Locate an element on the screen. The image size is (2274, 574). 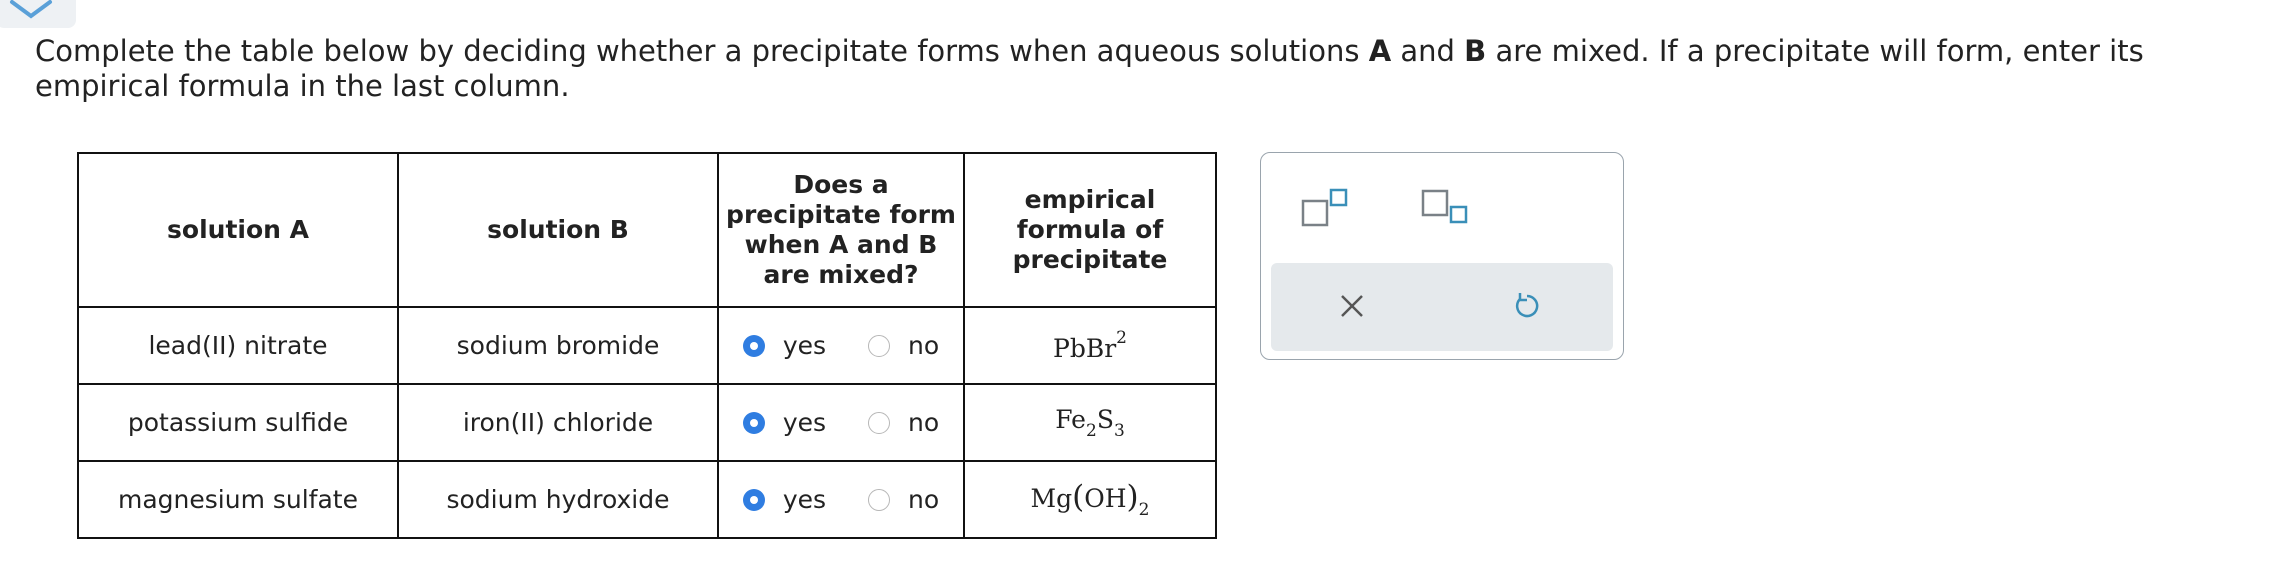
formula-answer-cell: PbBr2 is located at coordinates (1090, 345).